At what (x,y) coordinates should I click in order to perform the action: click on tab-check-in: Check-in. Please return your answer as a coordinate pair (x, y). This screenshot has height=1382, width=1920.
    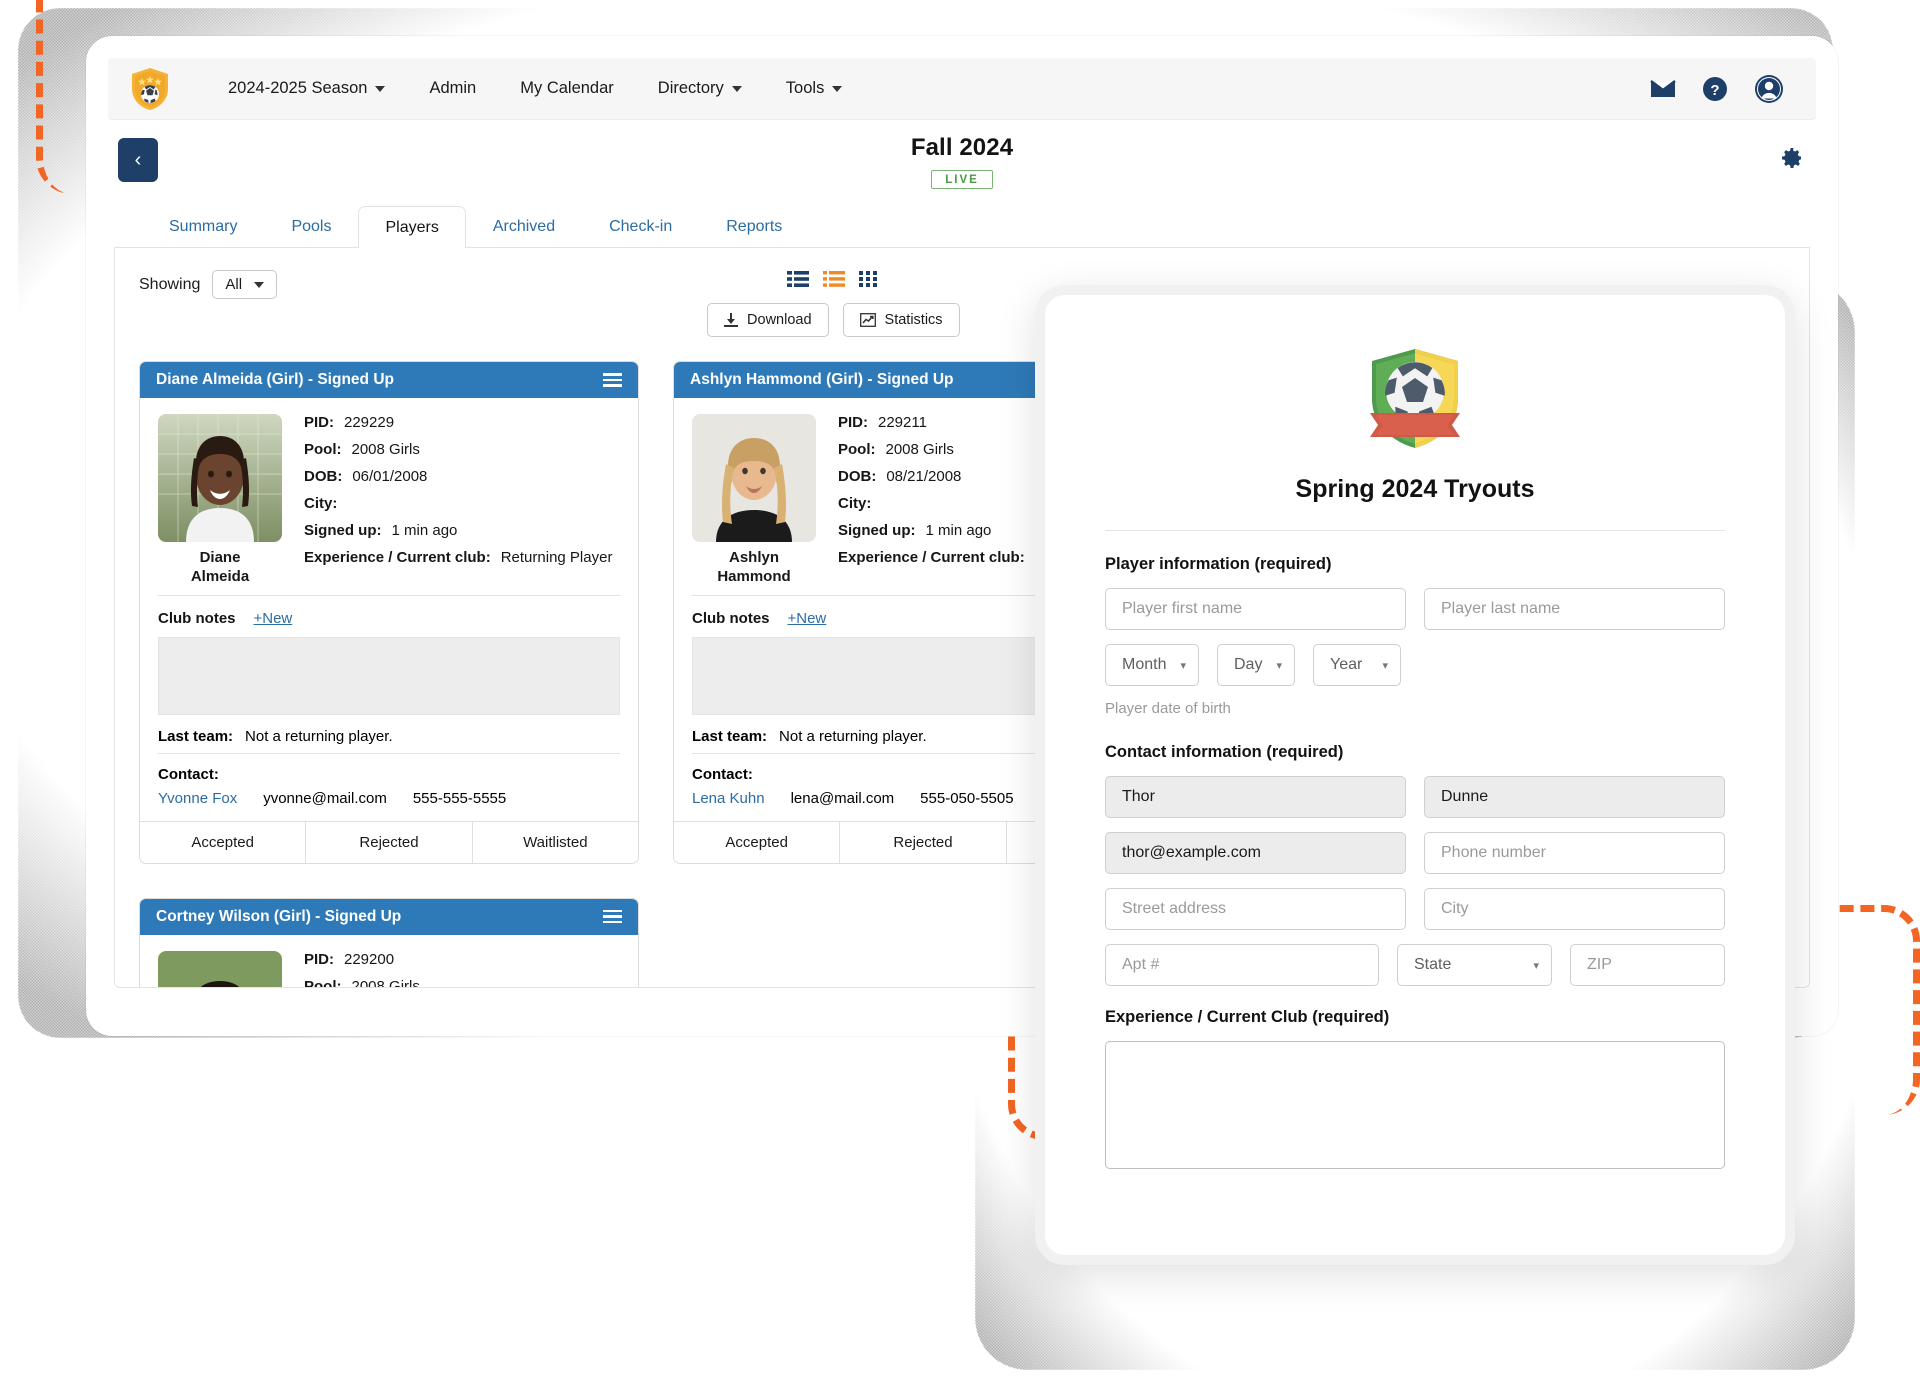
    Looking at the image, I should click on (640, 226).